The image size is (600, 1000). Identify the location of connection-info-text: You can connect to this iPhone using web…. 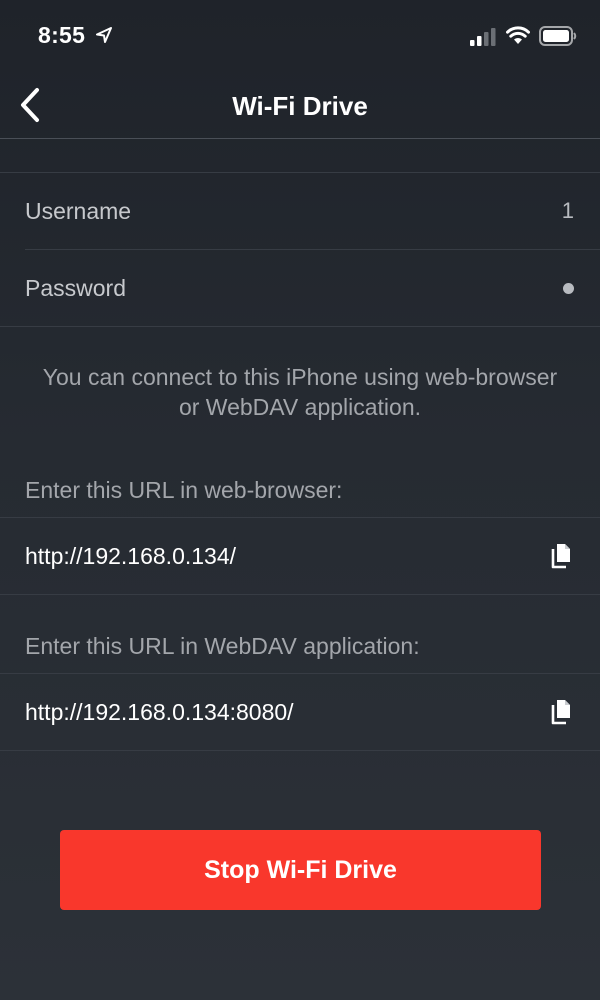
(300, 392).